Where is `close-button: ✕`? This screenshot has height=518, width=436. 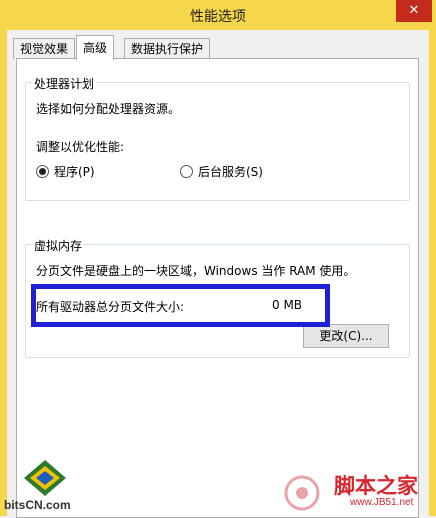 close-button: ✕ is located at coordinates (414, 11).